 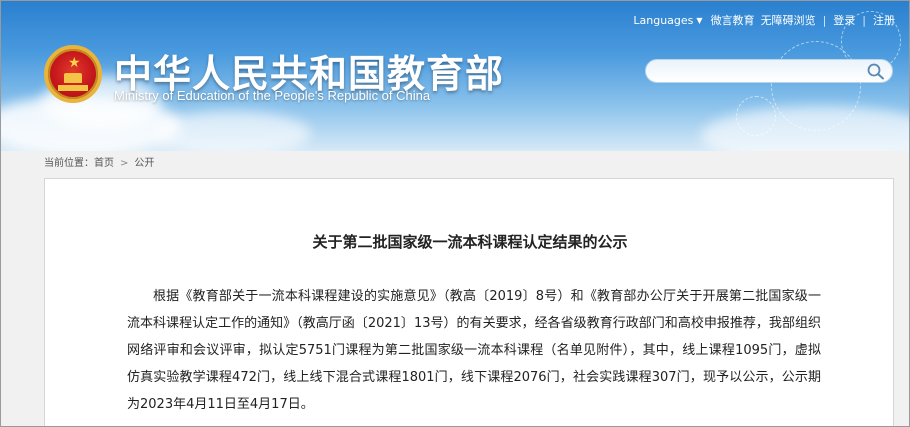 What do you see at coordinates (756, 116) in the screenshot?
I see `dandelion-decoration` at bounding box center [756, 116].